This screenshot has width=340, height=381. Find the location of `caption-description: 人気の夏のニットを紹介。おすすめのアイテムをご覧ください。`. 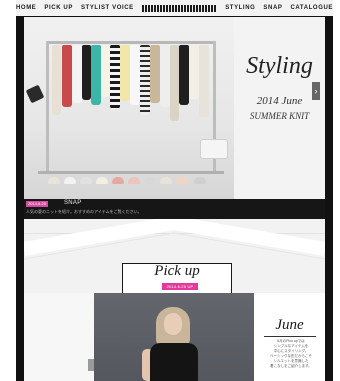

caption-description: 人気の夏のニットを紹介。おすすめのアイテムをご覧ください。 is located at coordinates (84, 211).